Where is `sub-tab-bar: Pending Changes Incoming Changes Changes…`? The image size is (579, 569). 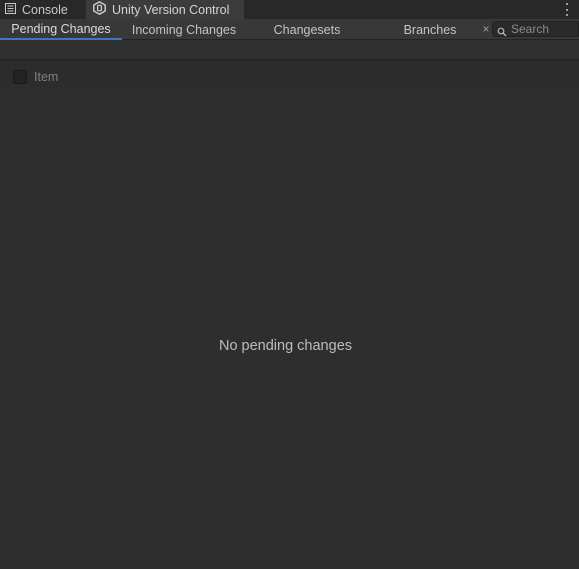 sub-tab-bar: Pending Changes Incoming Changes Changes… is located at coordinates (289, 29).